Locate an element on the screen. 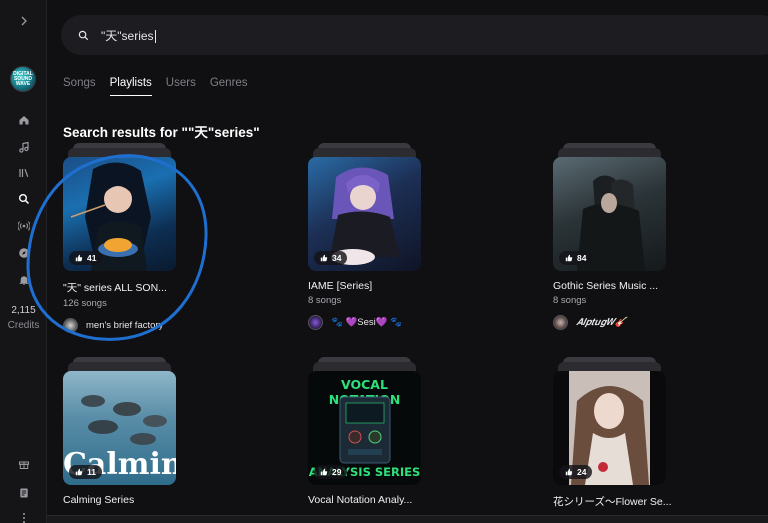 The image size is (768, 523). tab-playlists: Playlists is located at coordinates (130, 86).